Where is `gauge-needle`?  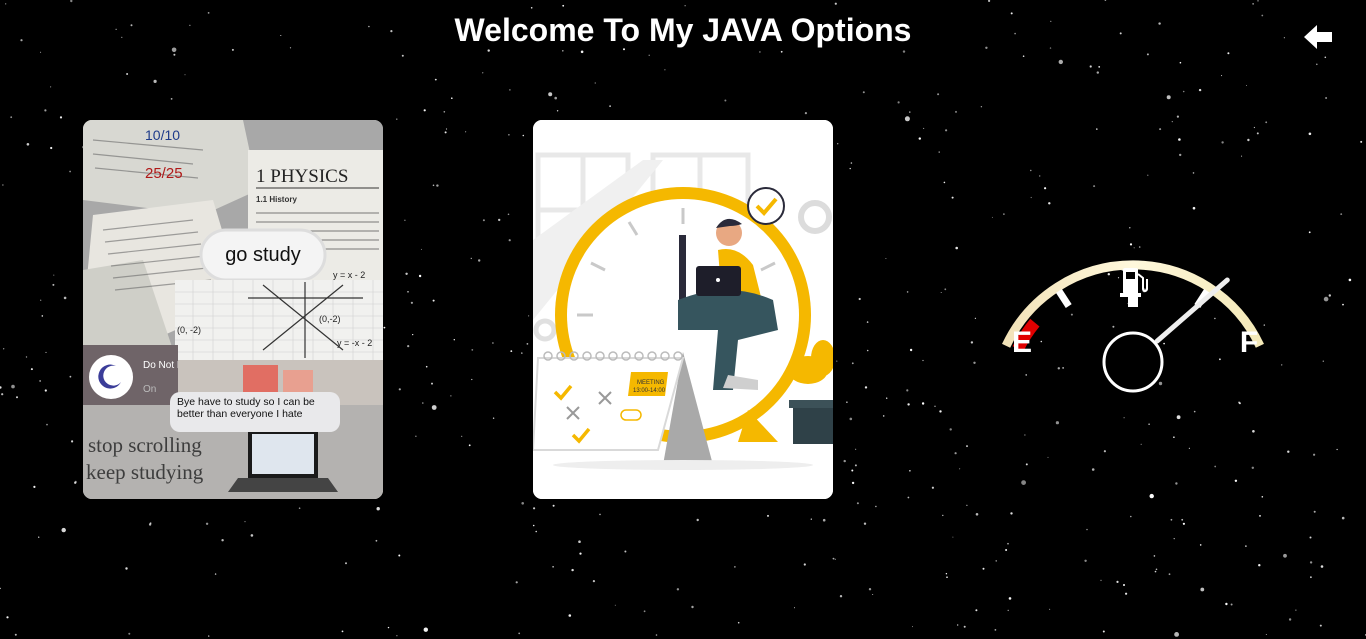 gauge-needle is located at coordinates (1192, 310).